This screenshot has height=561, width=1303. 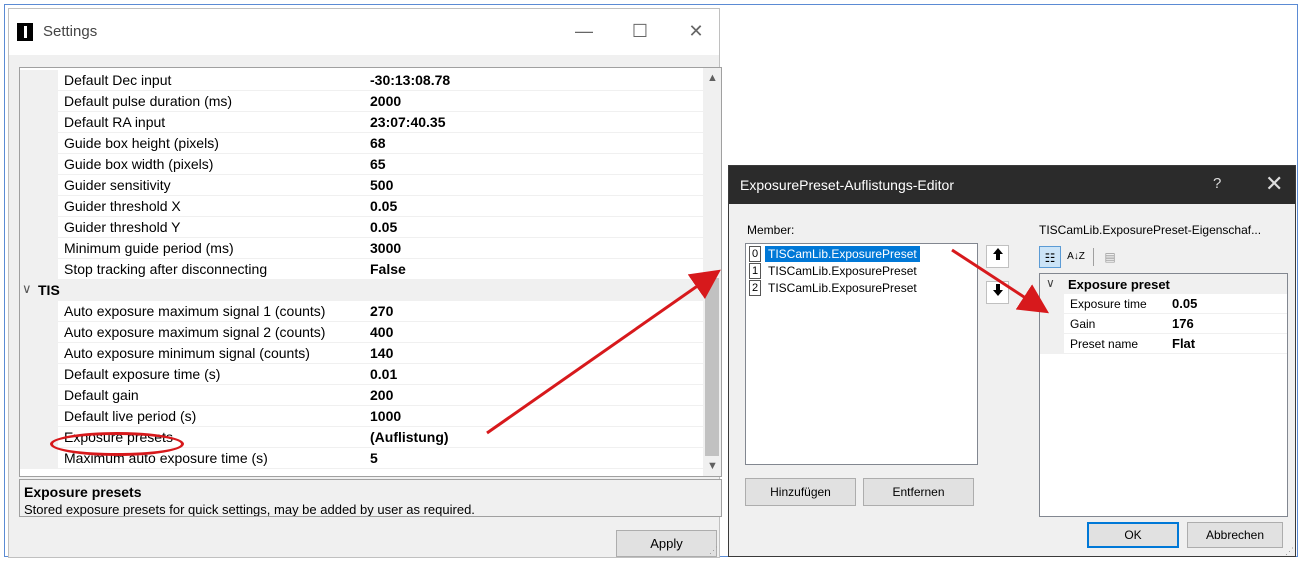 What do you see at coordinates (381, 185) in the screenshot?
I see `property-value: 500` at bounding box center [381, 185].